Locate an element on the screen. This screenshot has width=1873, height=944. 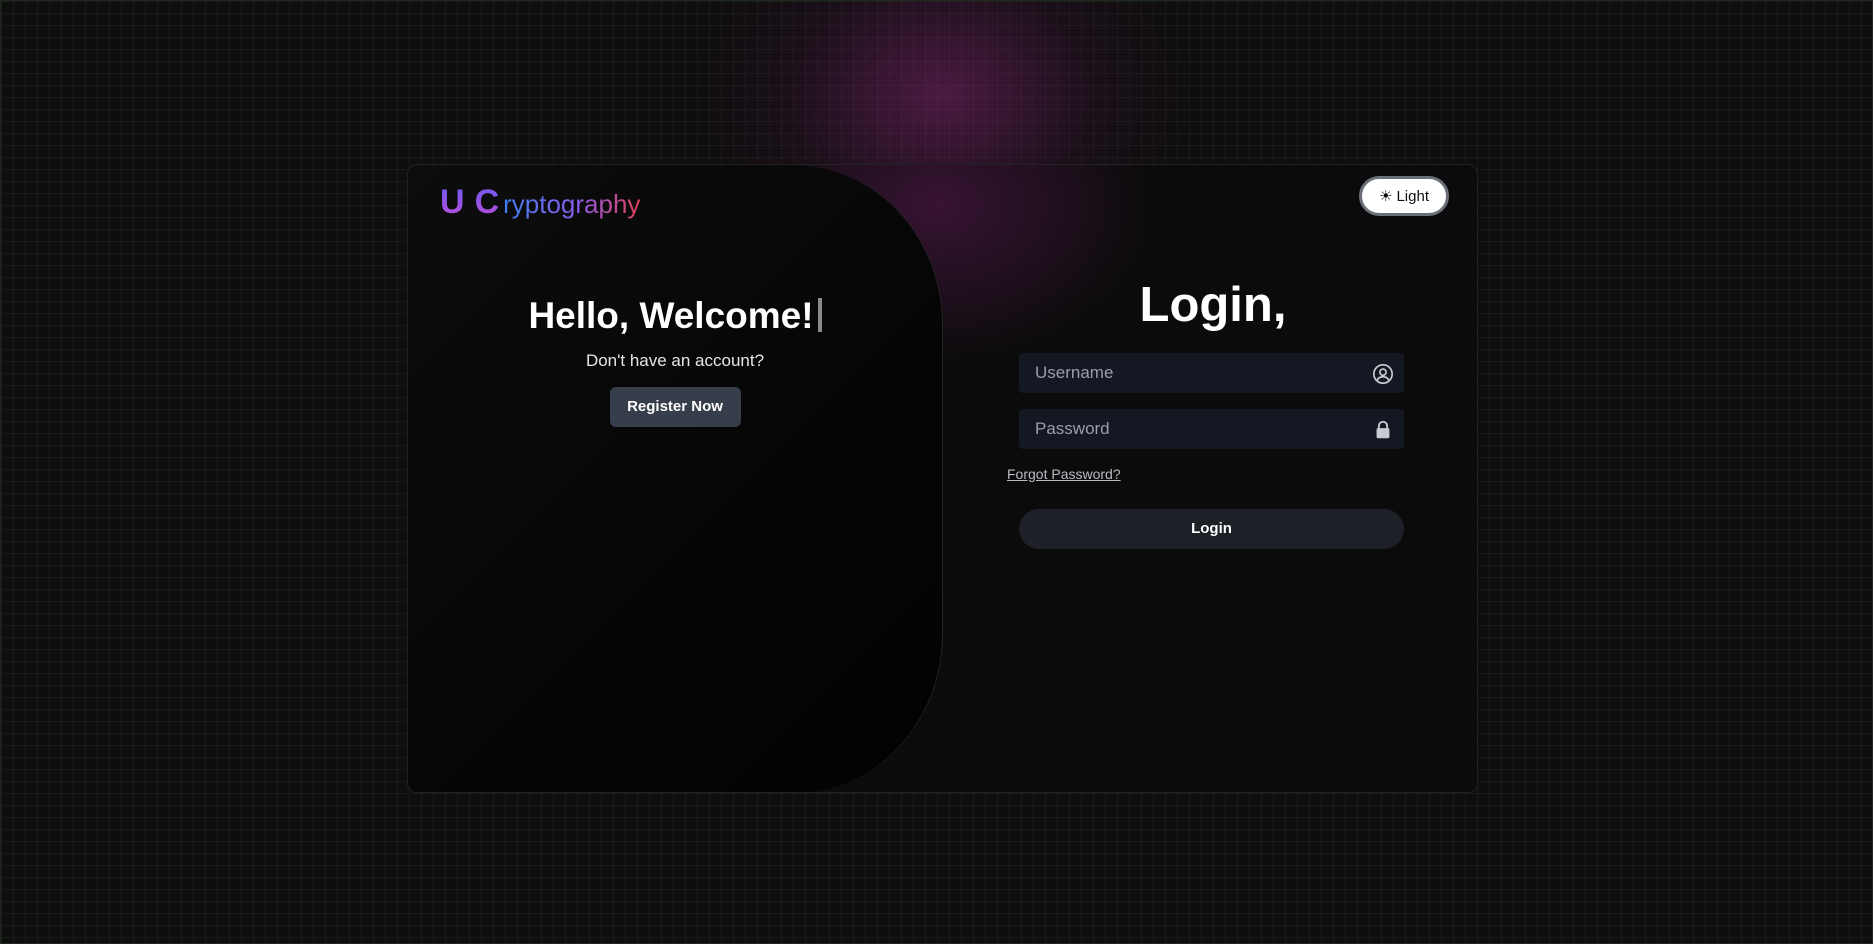
welcome-subtitle: Don't have an account? is located at coordinates (675, 360).